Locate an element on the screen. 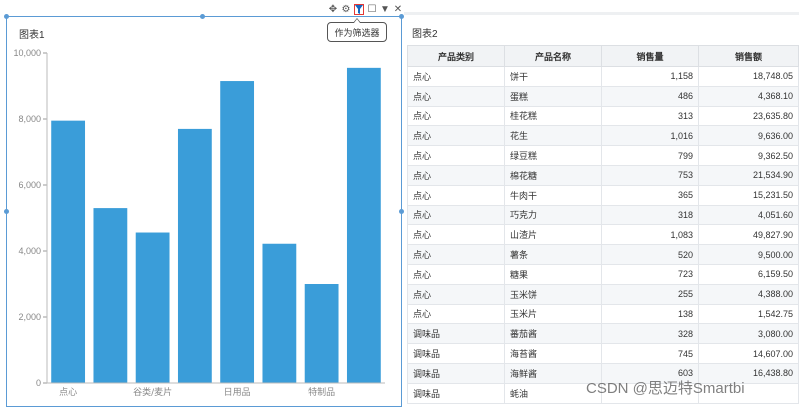  filter-tooltip: 作为筛选器 is located at coordinates (357, 30).